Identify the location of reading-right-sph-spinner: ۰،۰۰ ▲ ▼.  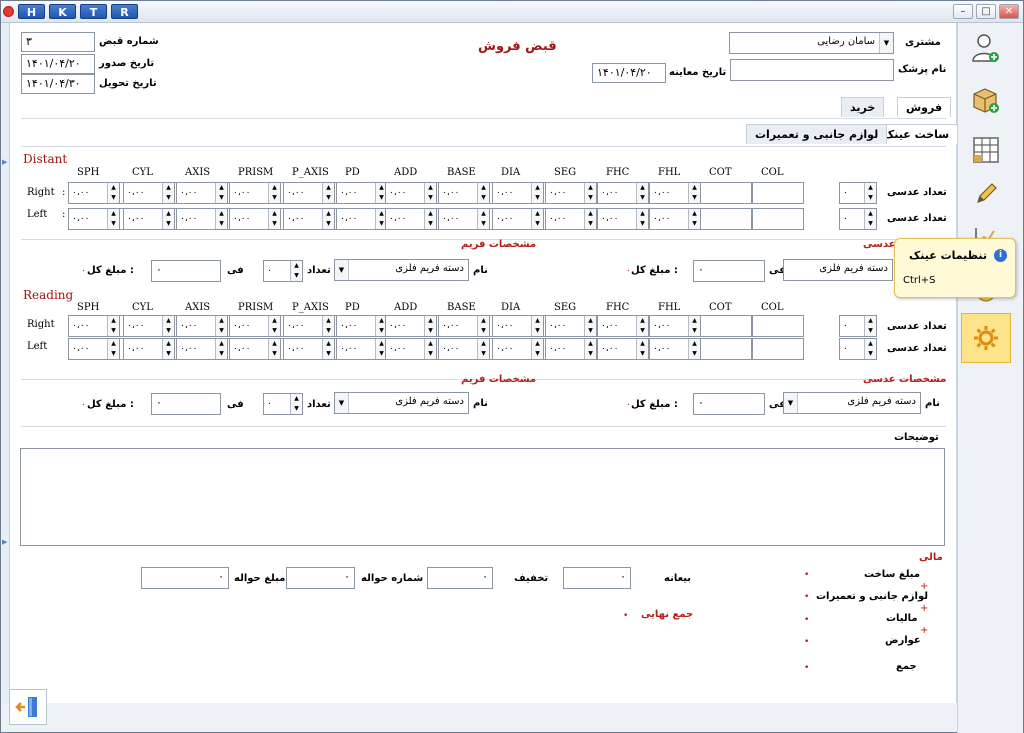
(94, 326).